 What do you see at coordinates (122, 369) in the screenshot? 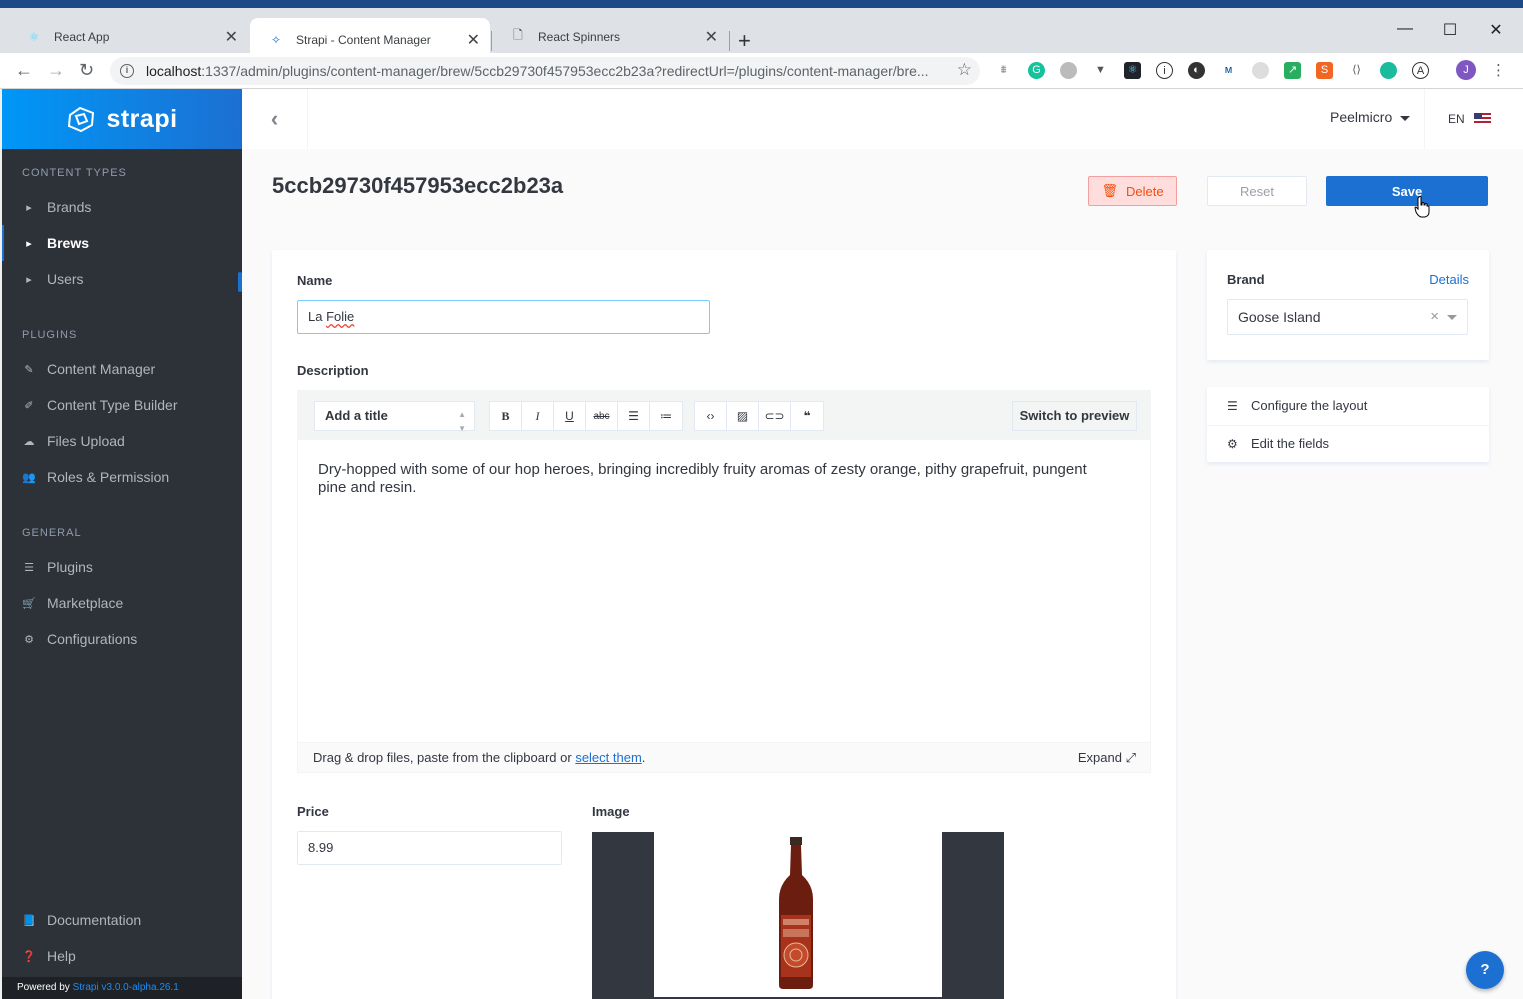
I see `sidebar-item-content-manager: ✎ Content Manager` at bounding box center [122, 369].